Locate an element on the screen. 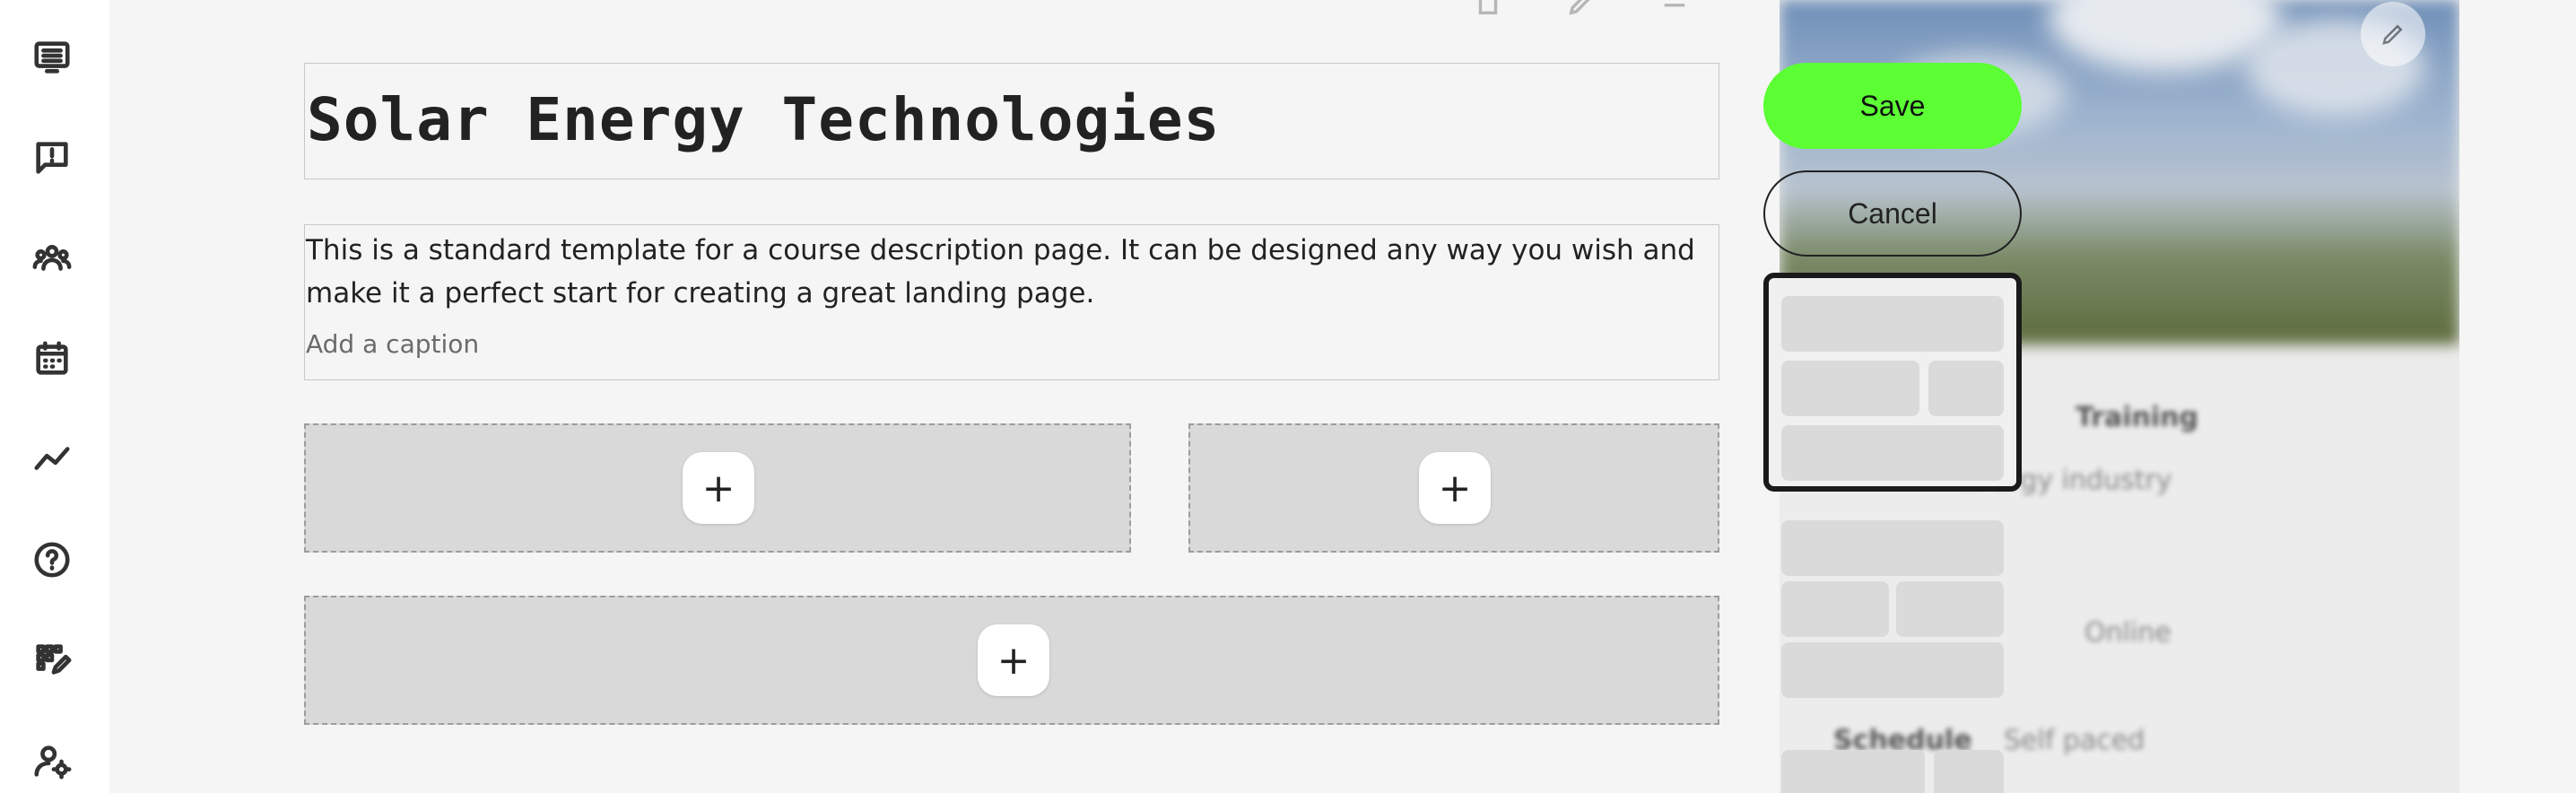 This screenshot has height=793, width=2576. preview-row-1: Training is located at coordinates (2137, 417).